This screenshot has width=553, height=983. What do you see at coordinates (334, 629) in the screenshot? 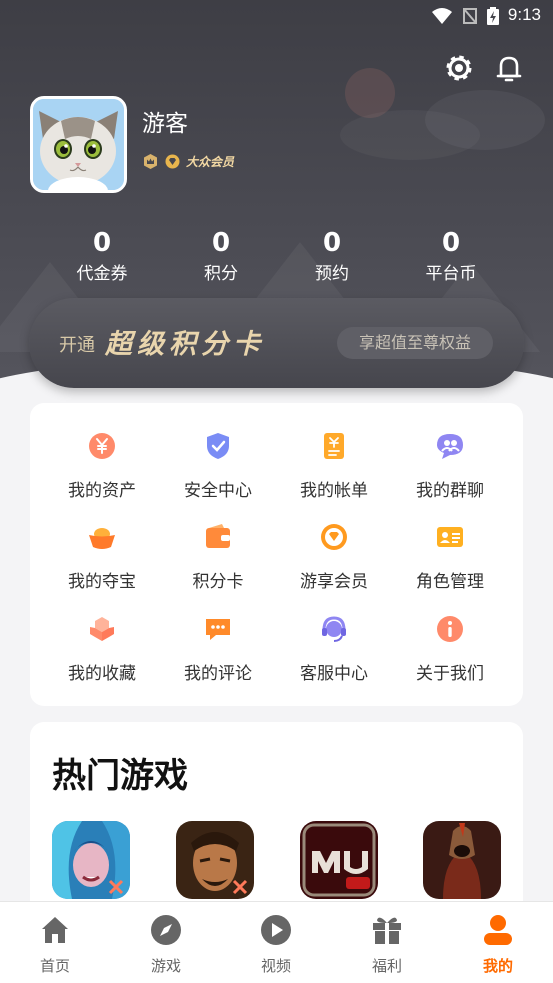
I see `headset-icon` at bounding box center [334, 629].